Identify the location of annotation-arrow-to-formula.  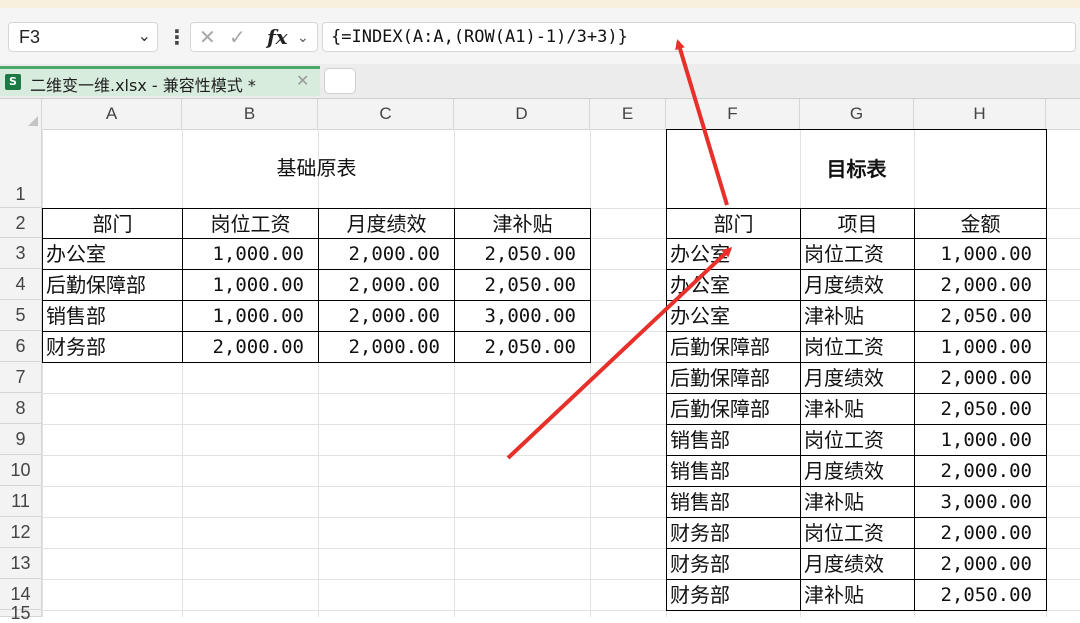
(702, 122).